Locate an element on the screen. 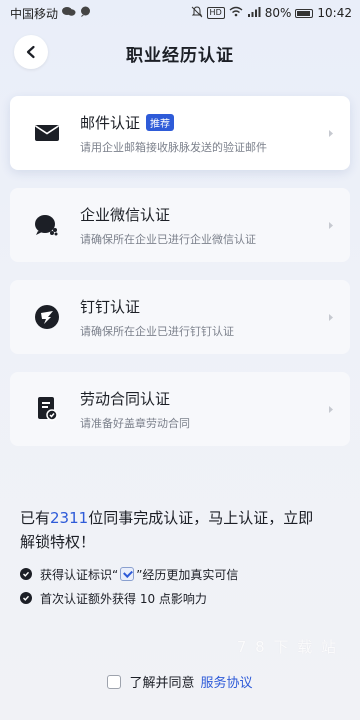 Image resolution: width=360 pixels, height=720 pixels. agreement-row: 了解并同意 服务协议 is located at coordinates (180, 681).